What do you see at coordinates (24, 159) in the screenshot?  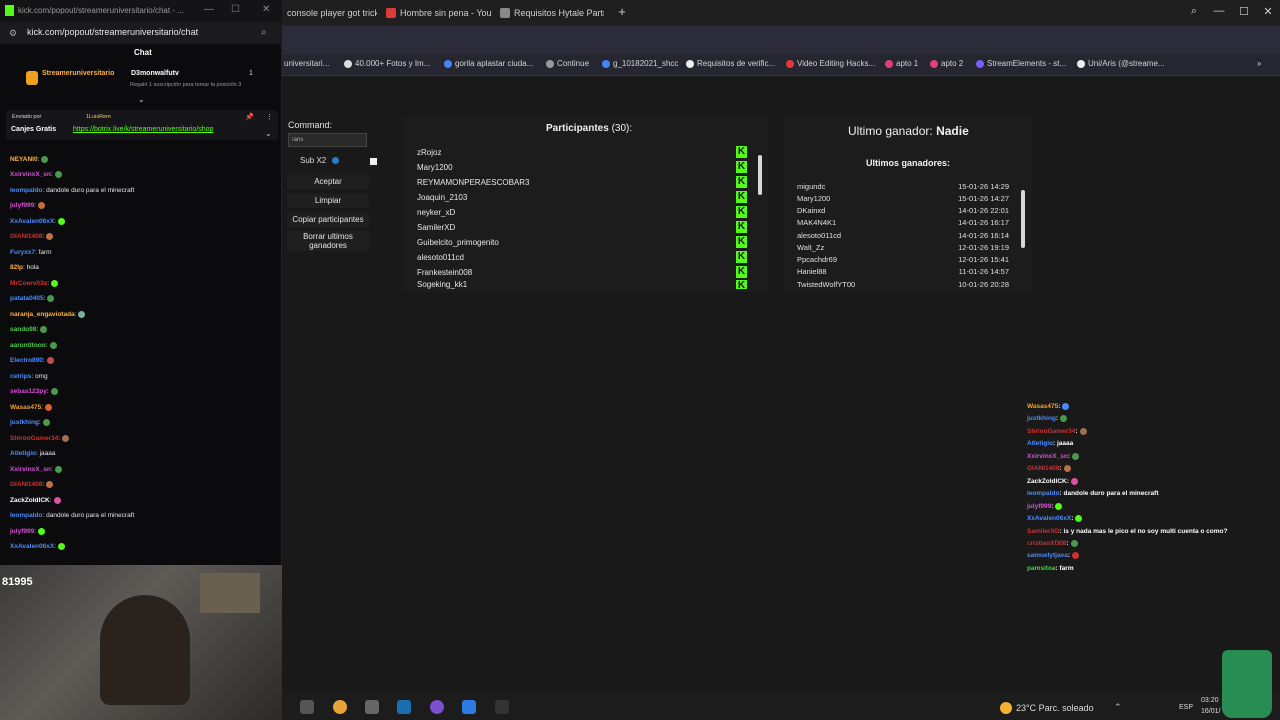 I see `chat-username: NEYANI0` at bounding box center [24, 159].